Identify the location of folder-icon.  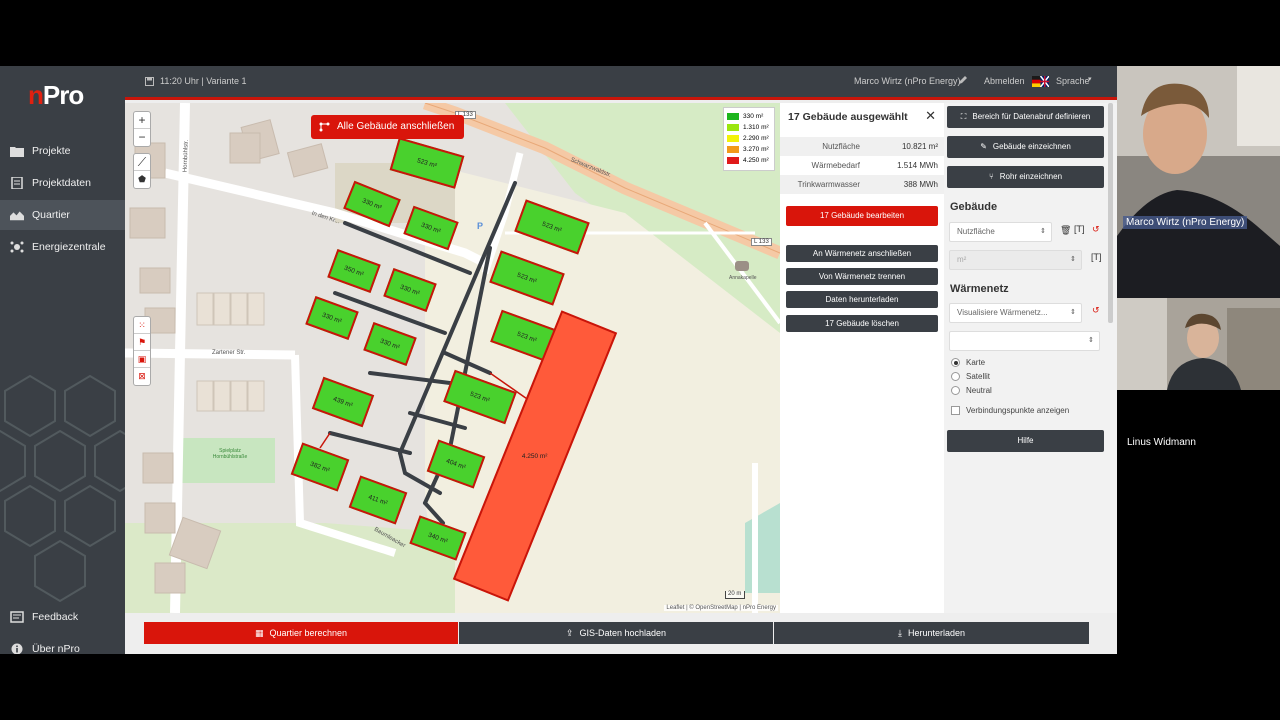
(17, 152).